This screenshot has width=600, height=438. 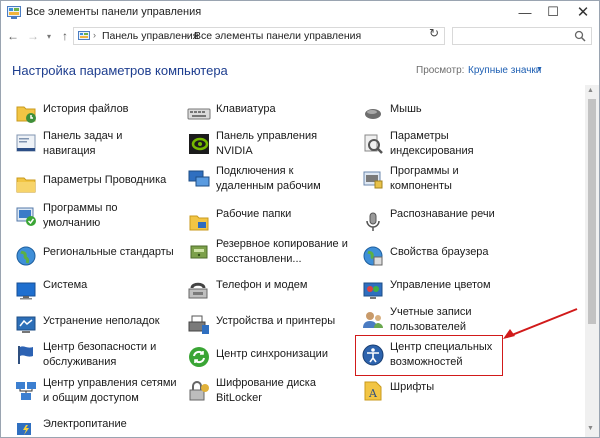 I want to click on indexing-icon, so click(x=373, y=144).